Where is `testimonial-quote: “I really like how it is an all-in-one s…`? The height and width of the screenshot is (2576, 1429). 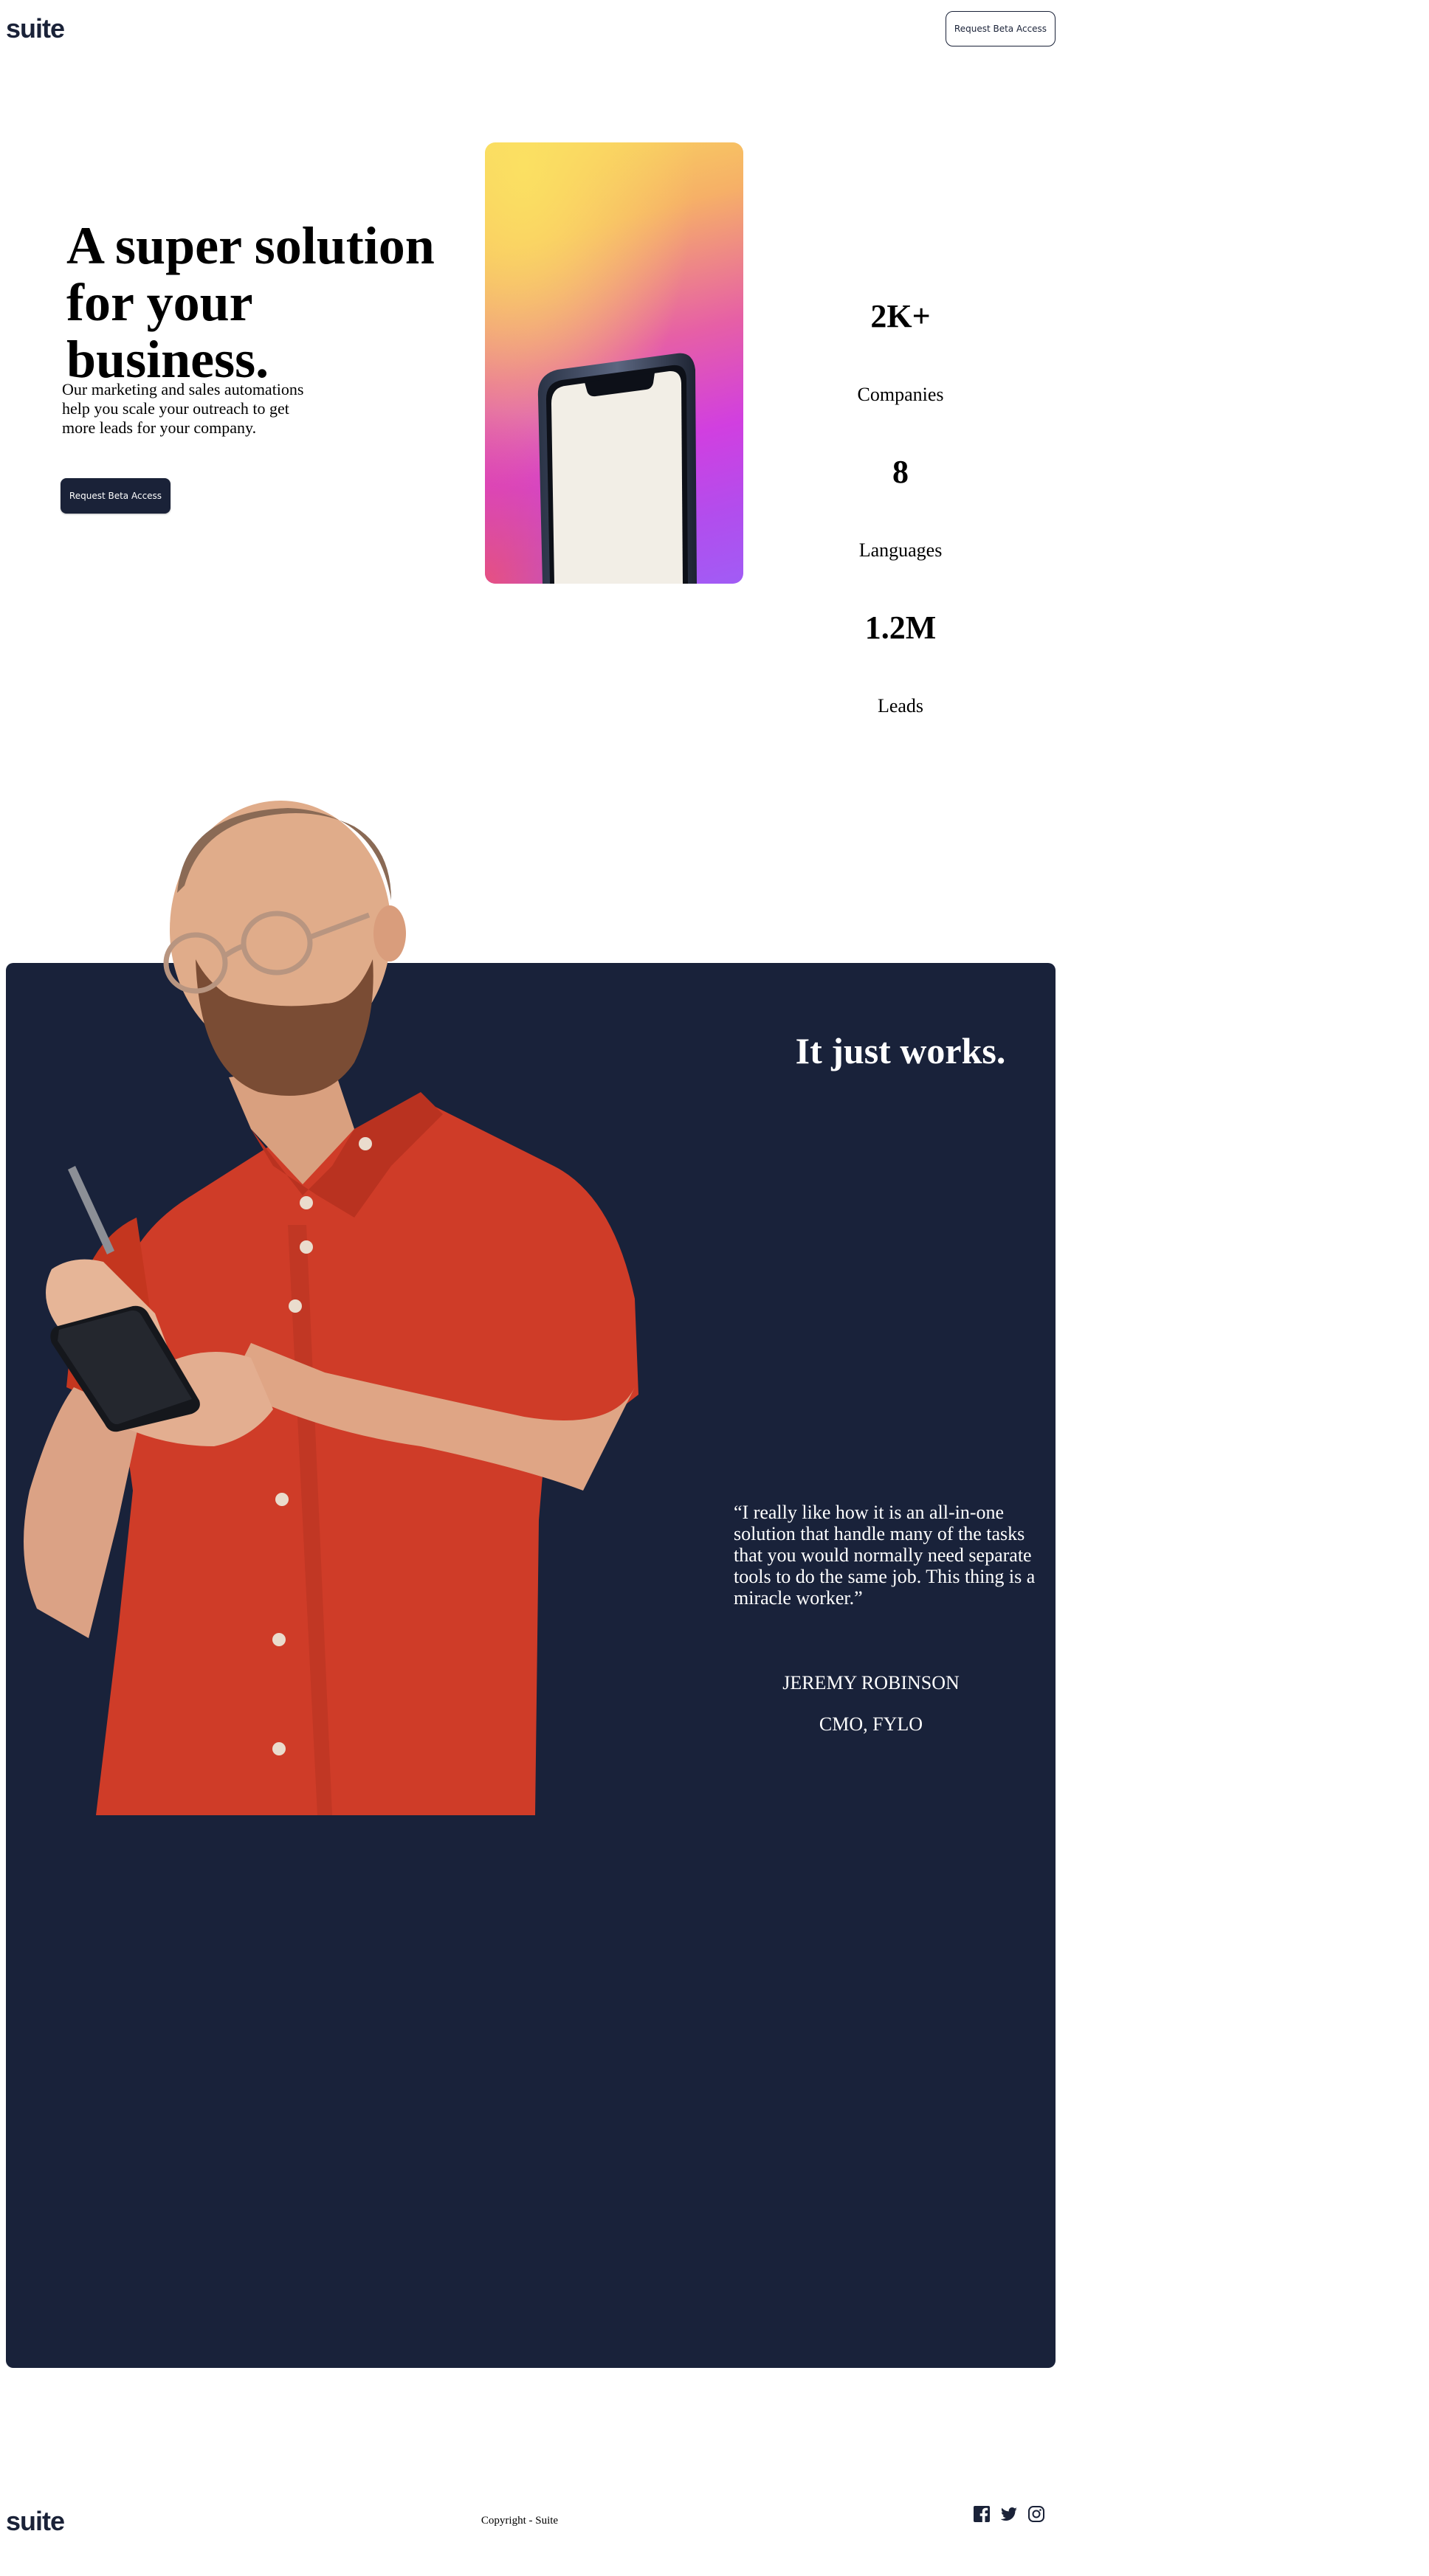
testimonial-quote: “I really like how it is an all-in-one s… is located at coordinates (885, 1555).